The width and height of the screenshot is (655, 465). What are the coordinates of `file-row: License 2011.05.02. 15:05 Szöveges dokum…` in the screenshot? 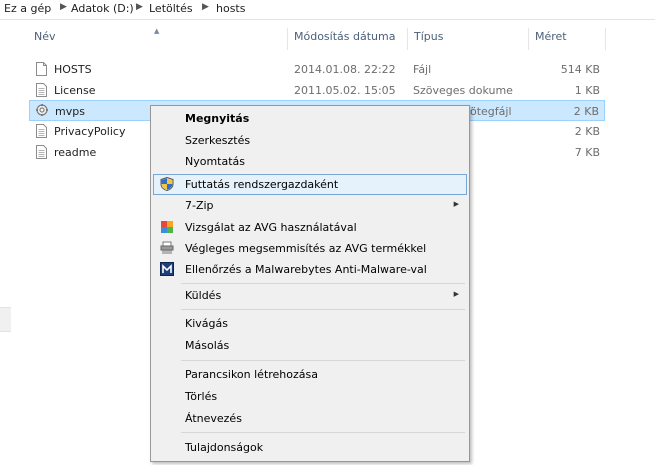 It's located at (317, 90).